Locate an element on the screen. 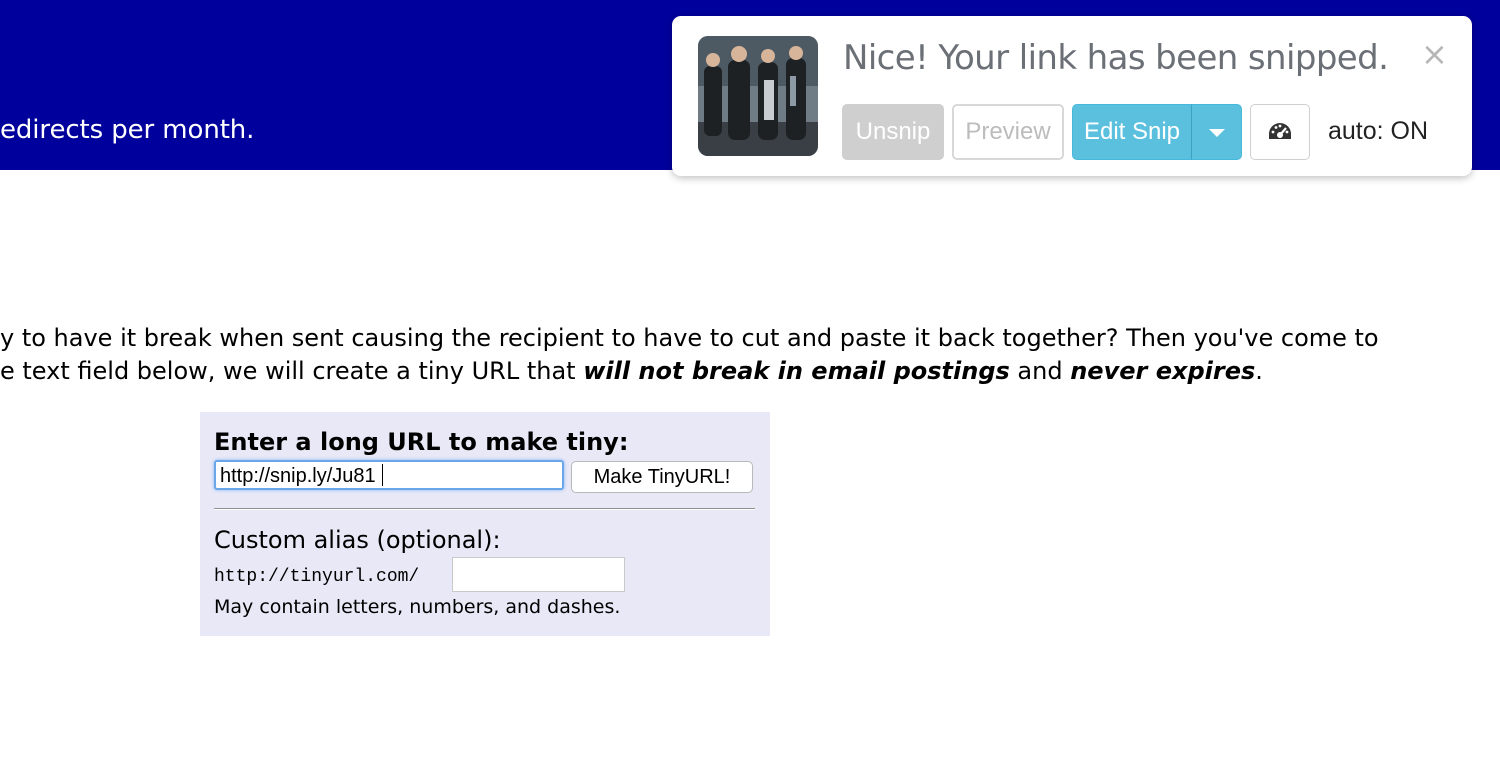 Image resolution: width=1500 pixels, height=760 pixels. custom-alias-label: Custom alias (optional): is located at coordinates (357, 540).